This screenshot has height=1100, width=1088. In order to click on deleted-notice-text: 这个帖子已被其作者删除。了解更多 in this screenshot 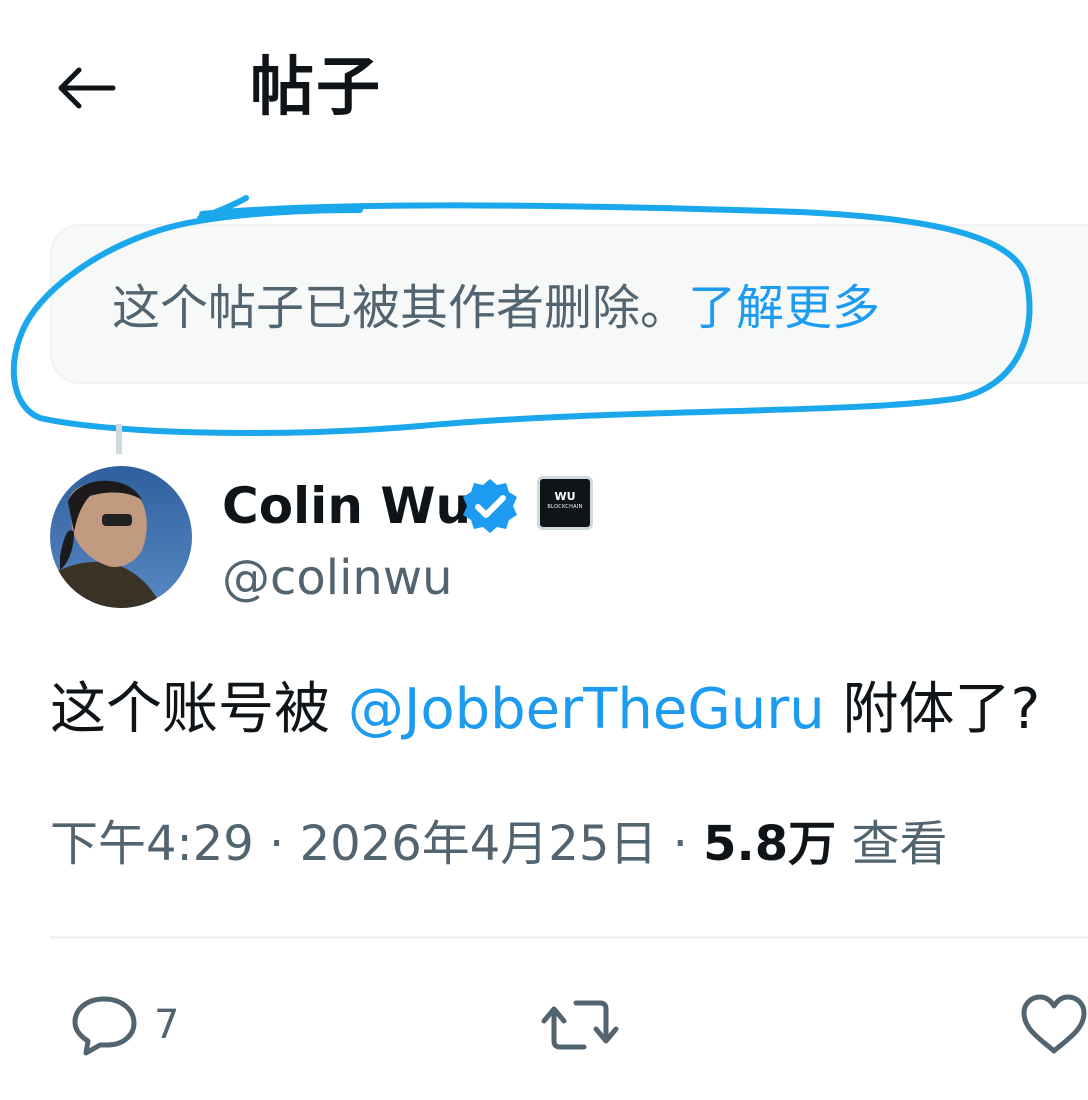, I will do `click(496, 308)`.